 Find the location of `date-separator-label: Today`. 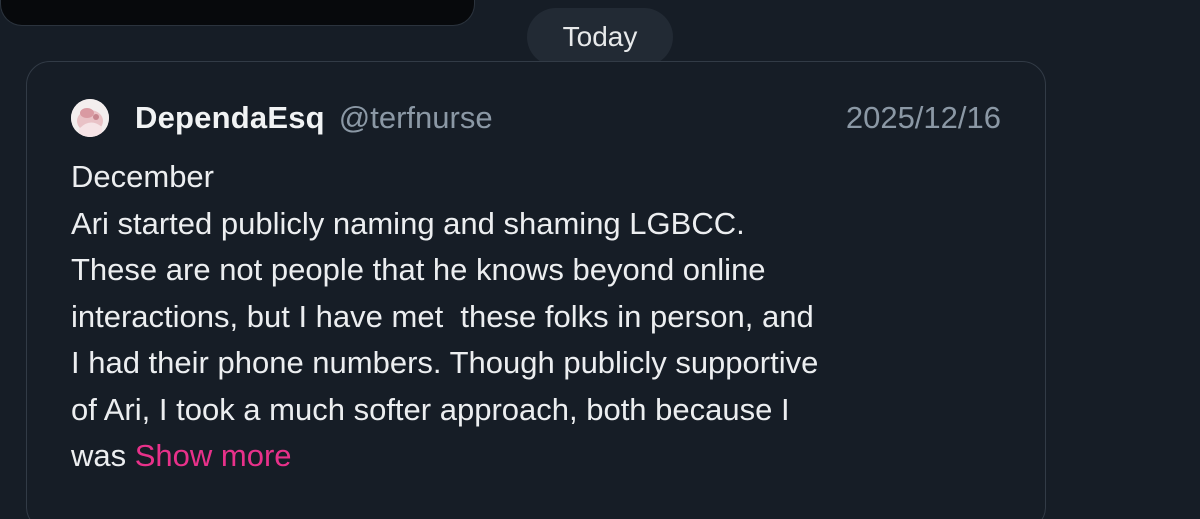

date-separator-label: Today is located at coordinates (600, 36).